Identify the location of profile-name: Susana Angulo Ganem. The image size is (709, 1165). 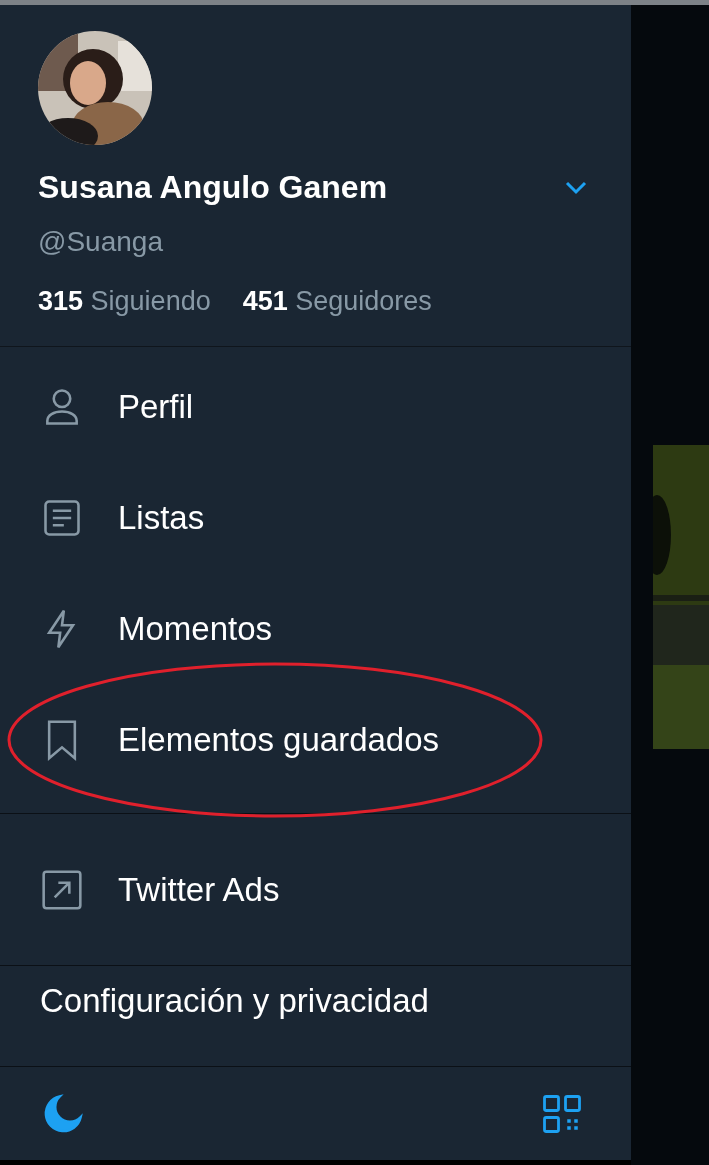
(213, 187).